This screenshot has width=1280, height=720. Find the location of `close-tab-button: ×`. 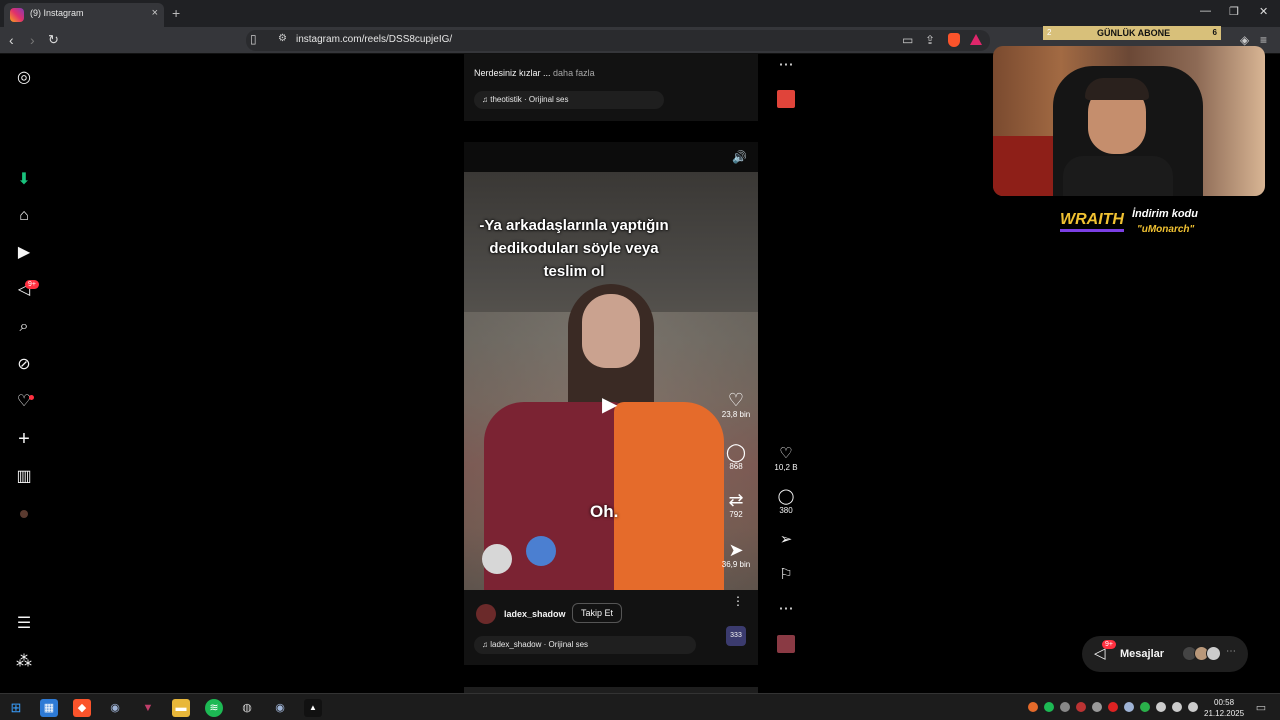

close-tab-button: × is located at coordinates (155, 13).